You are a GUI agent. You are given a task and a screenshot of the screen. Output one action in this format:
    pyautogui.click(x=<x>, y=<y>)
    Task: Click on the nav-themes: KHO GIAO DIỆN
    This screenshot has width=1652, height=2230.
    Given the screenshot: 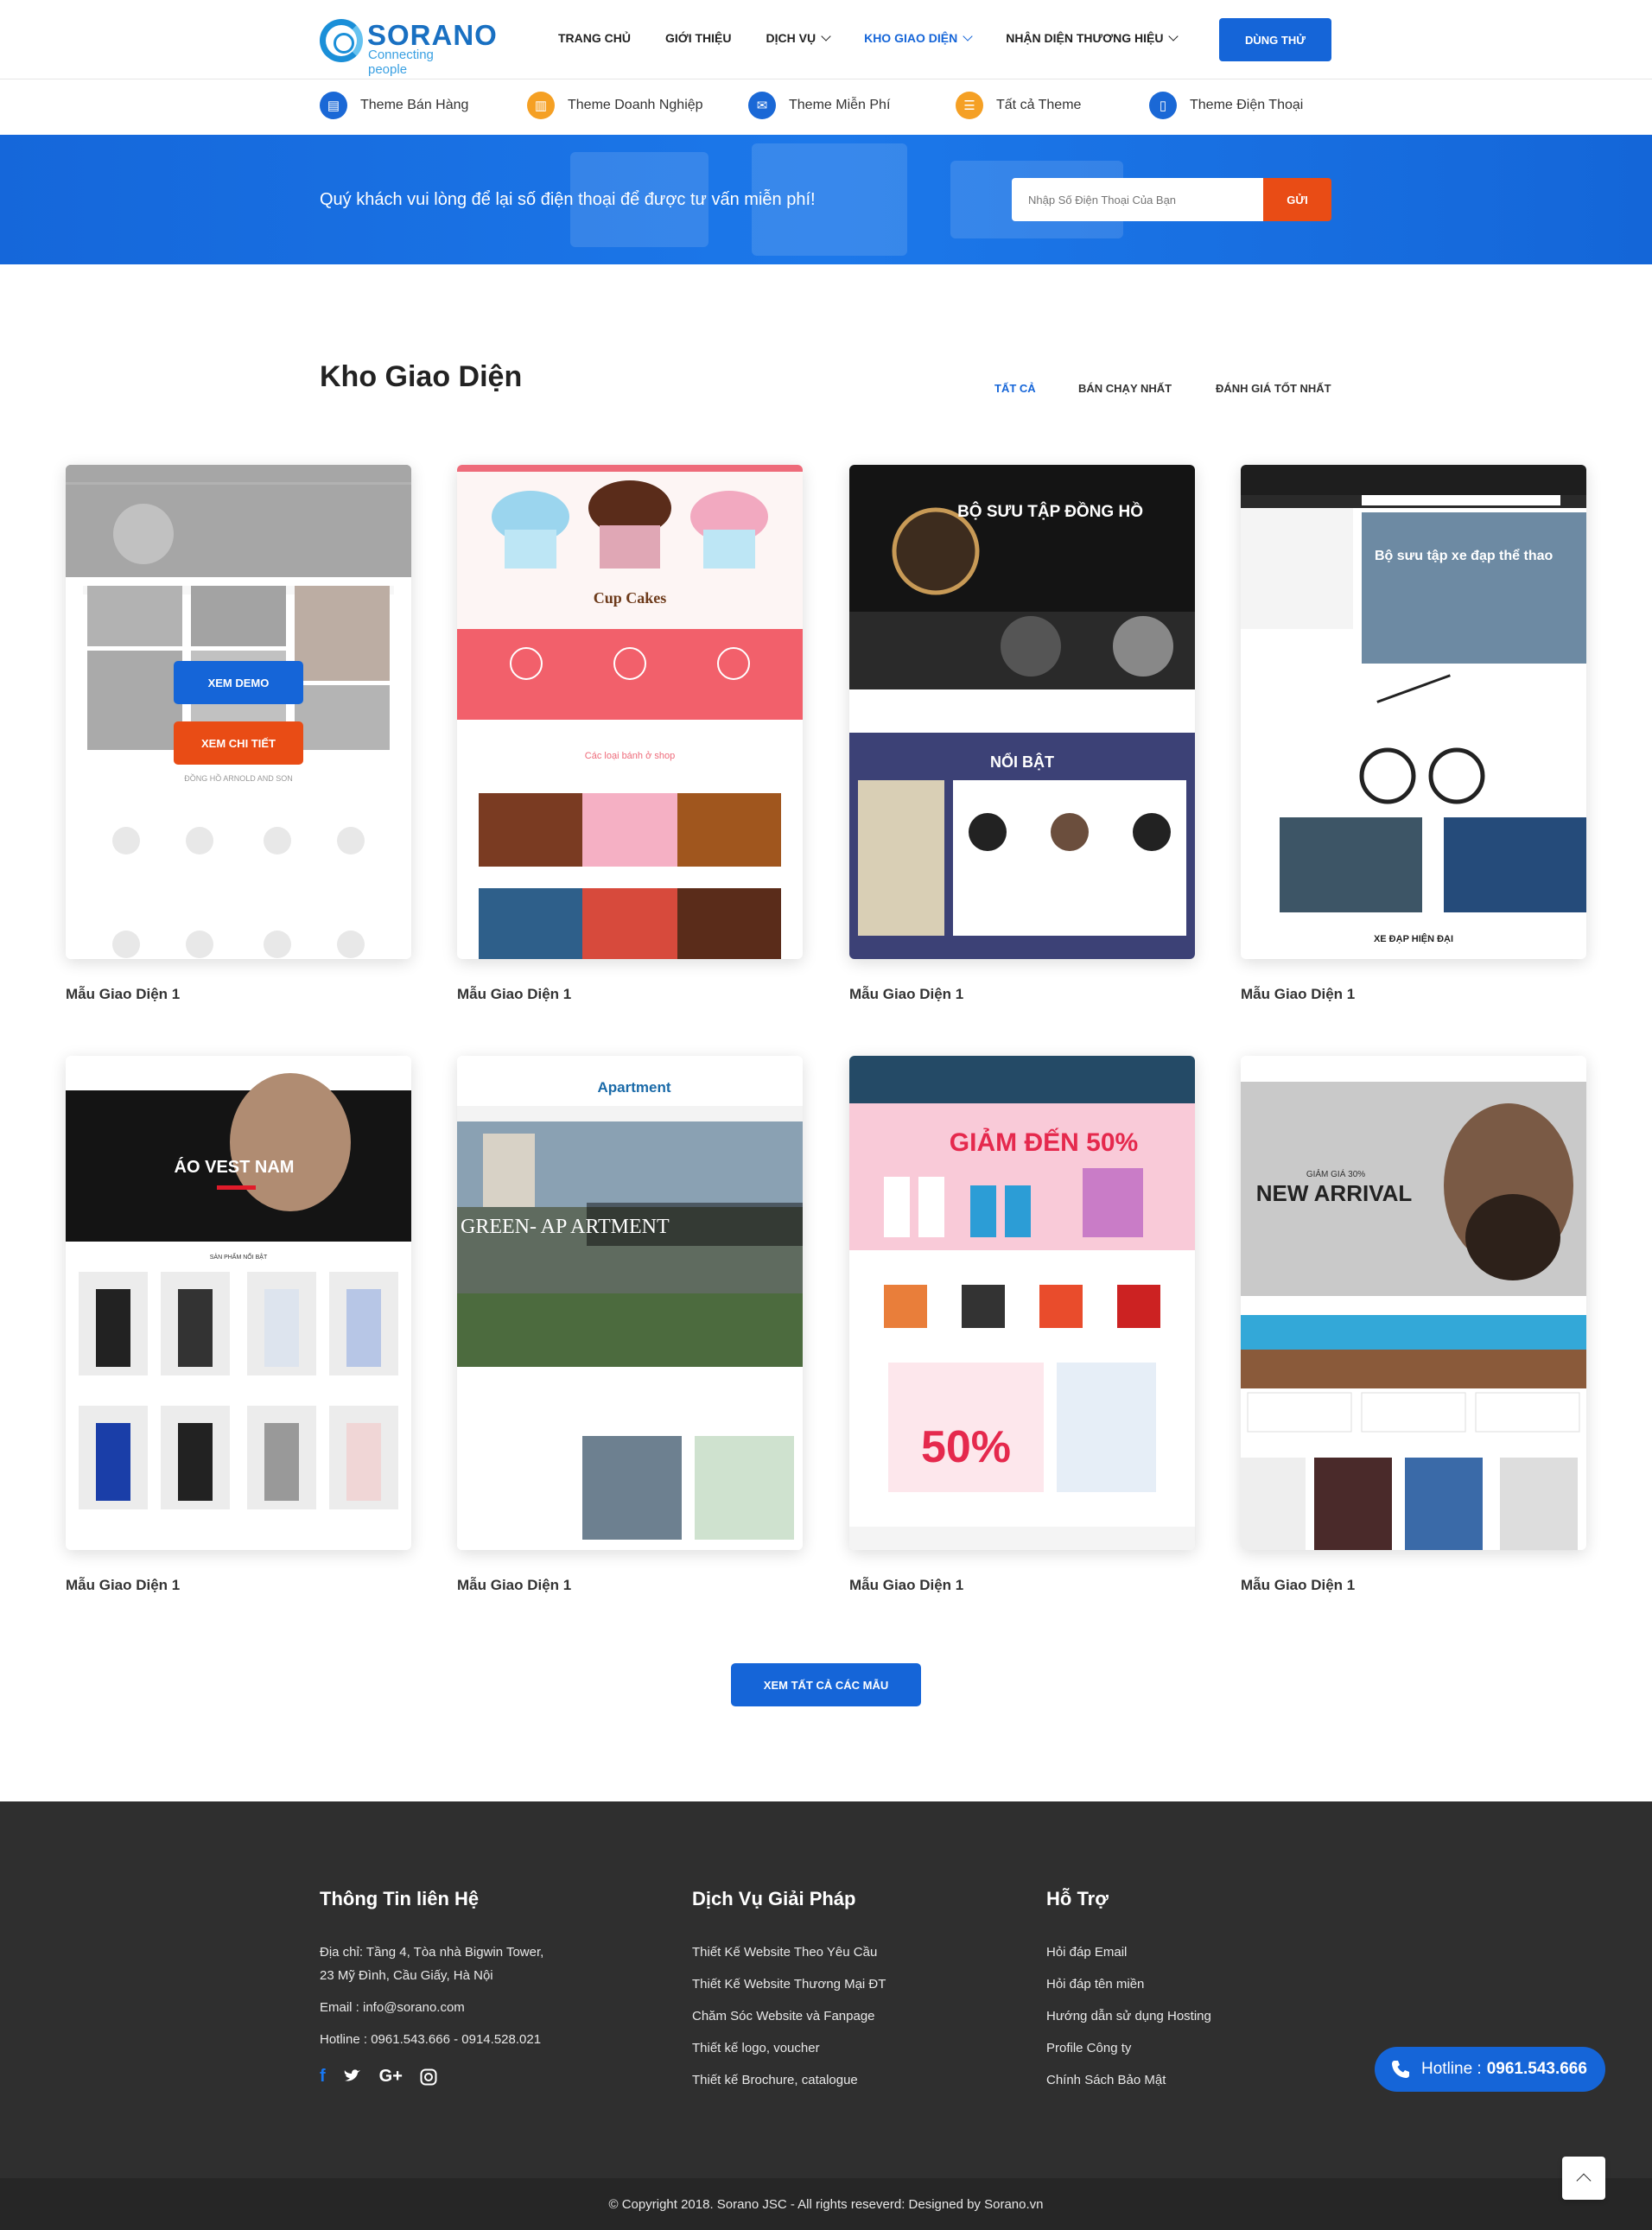 What is the action you would take?
    pyautogui.click(x=919, y=37)
    